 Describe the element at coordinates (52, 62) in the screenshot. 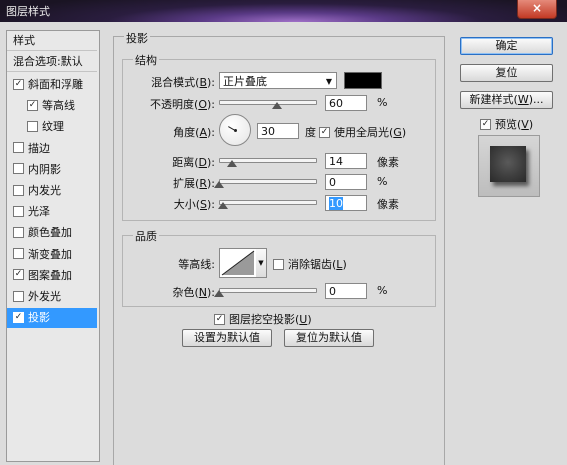

I see `blending-options-item: 混合选项:默认` at that location.